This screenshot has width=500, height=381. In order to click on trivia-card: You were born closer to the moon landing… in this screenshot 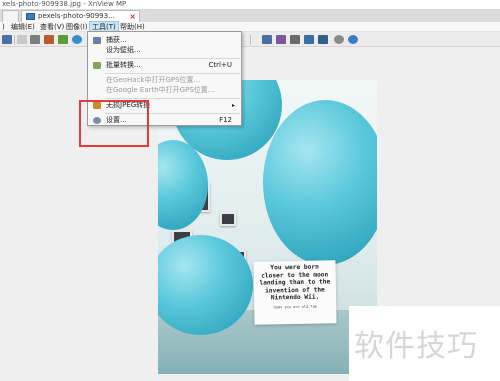, I will do `click(295, 292)`.